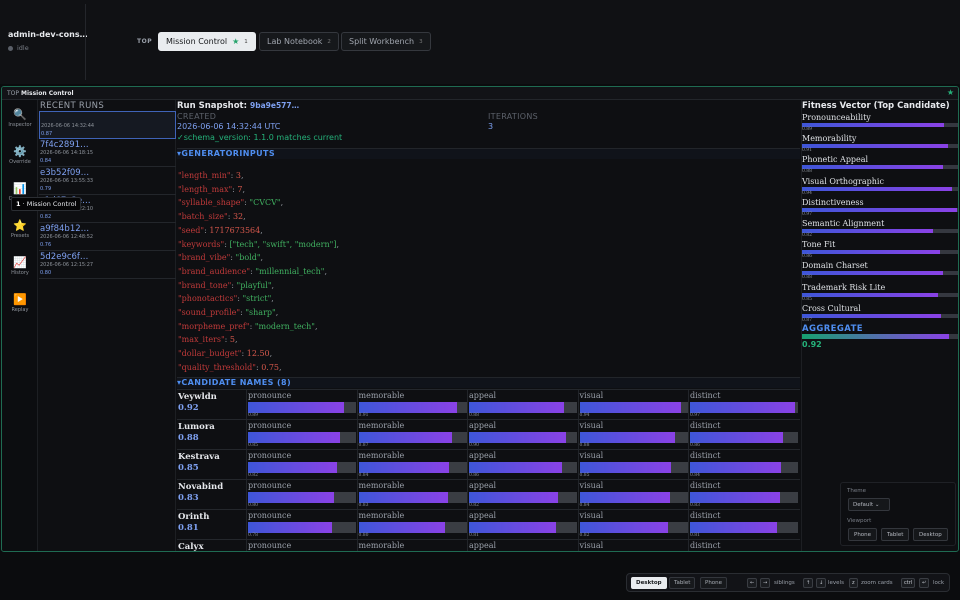  I want to click on input-row: "max_iters": 5,, so click(208, 339).